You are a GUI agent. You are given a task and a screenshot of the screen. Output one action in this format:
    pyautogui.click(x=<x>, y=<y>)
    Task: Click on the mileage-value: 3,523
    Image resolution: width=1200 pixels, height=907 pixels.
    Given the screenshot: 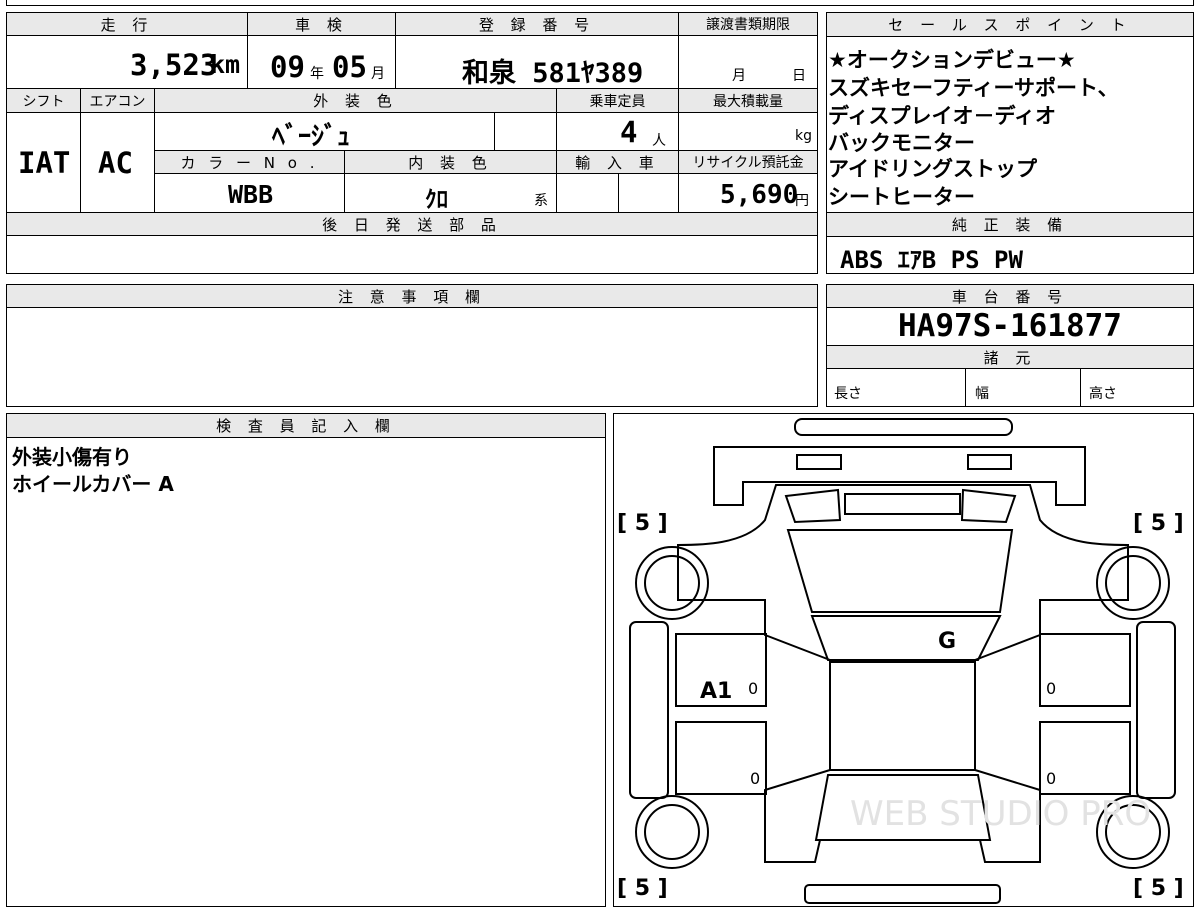 What is the action you would take?
    pyautogui.click(x=174, y=65)
    